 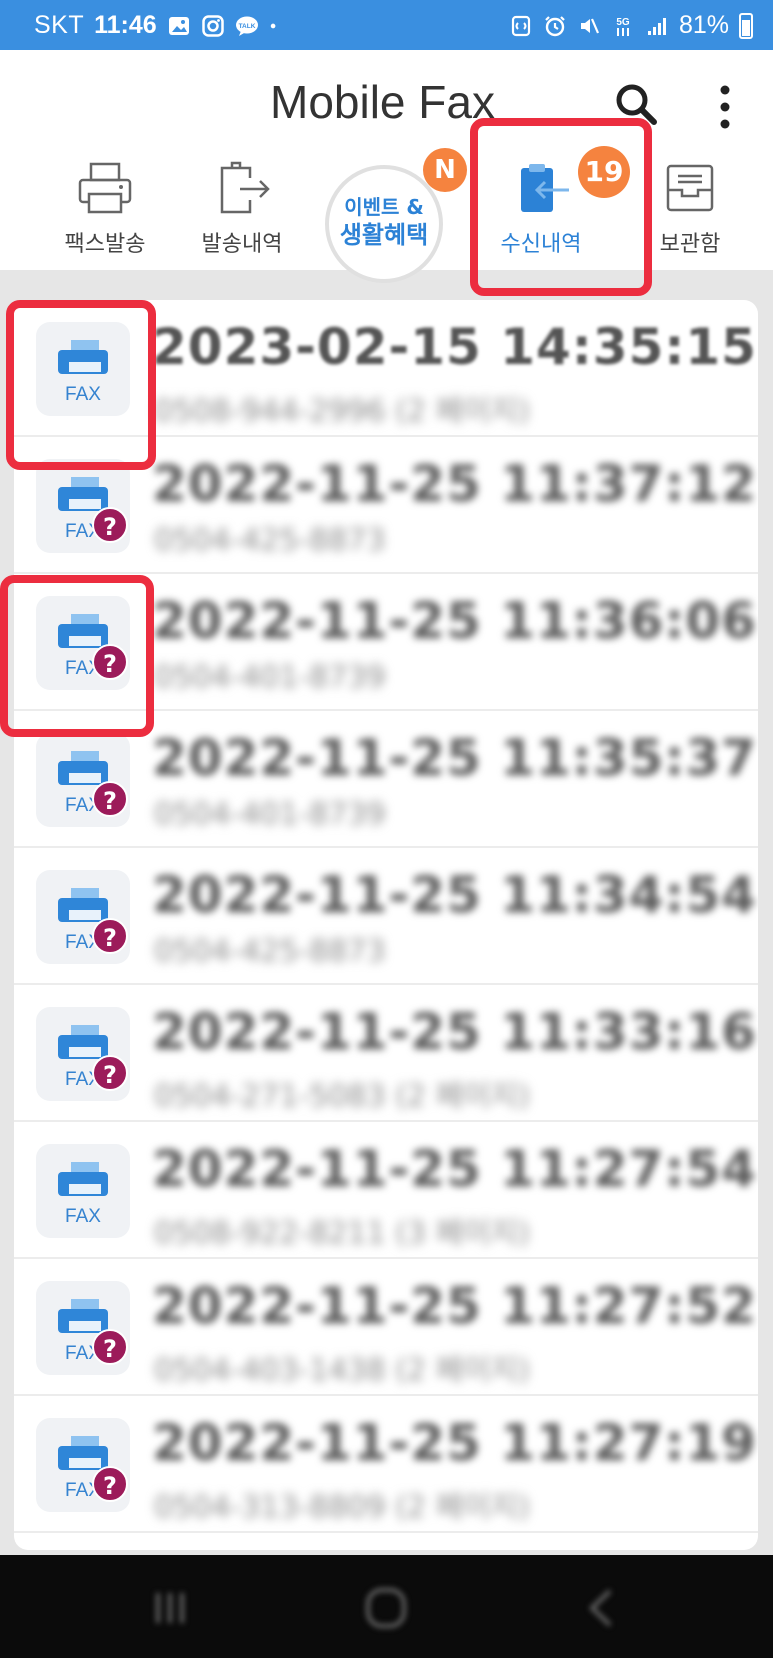 What do you see at coordinates (83, 1191) in the screenshot?
I see `fax-thumbnail: FAX` at bounding box center [83, 1191].